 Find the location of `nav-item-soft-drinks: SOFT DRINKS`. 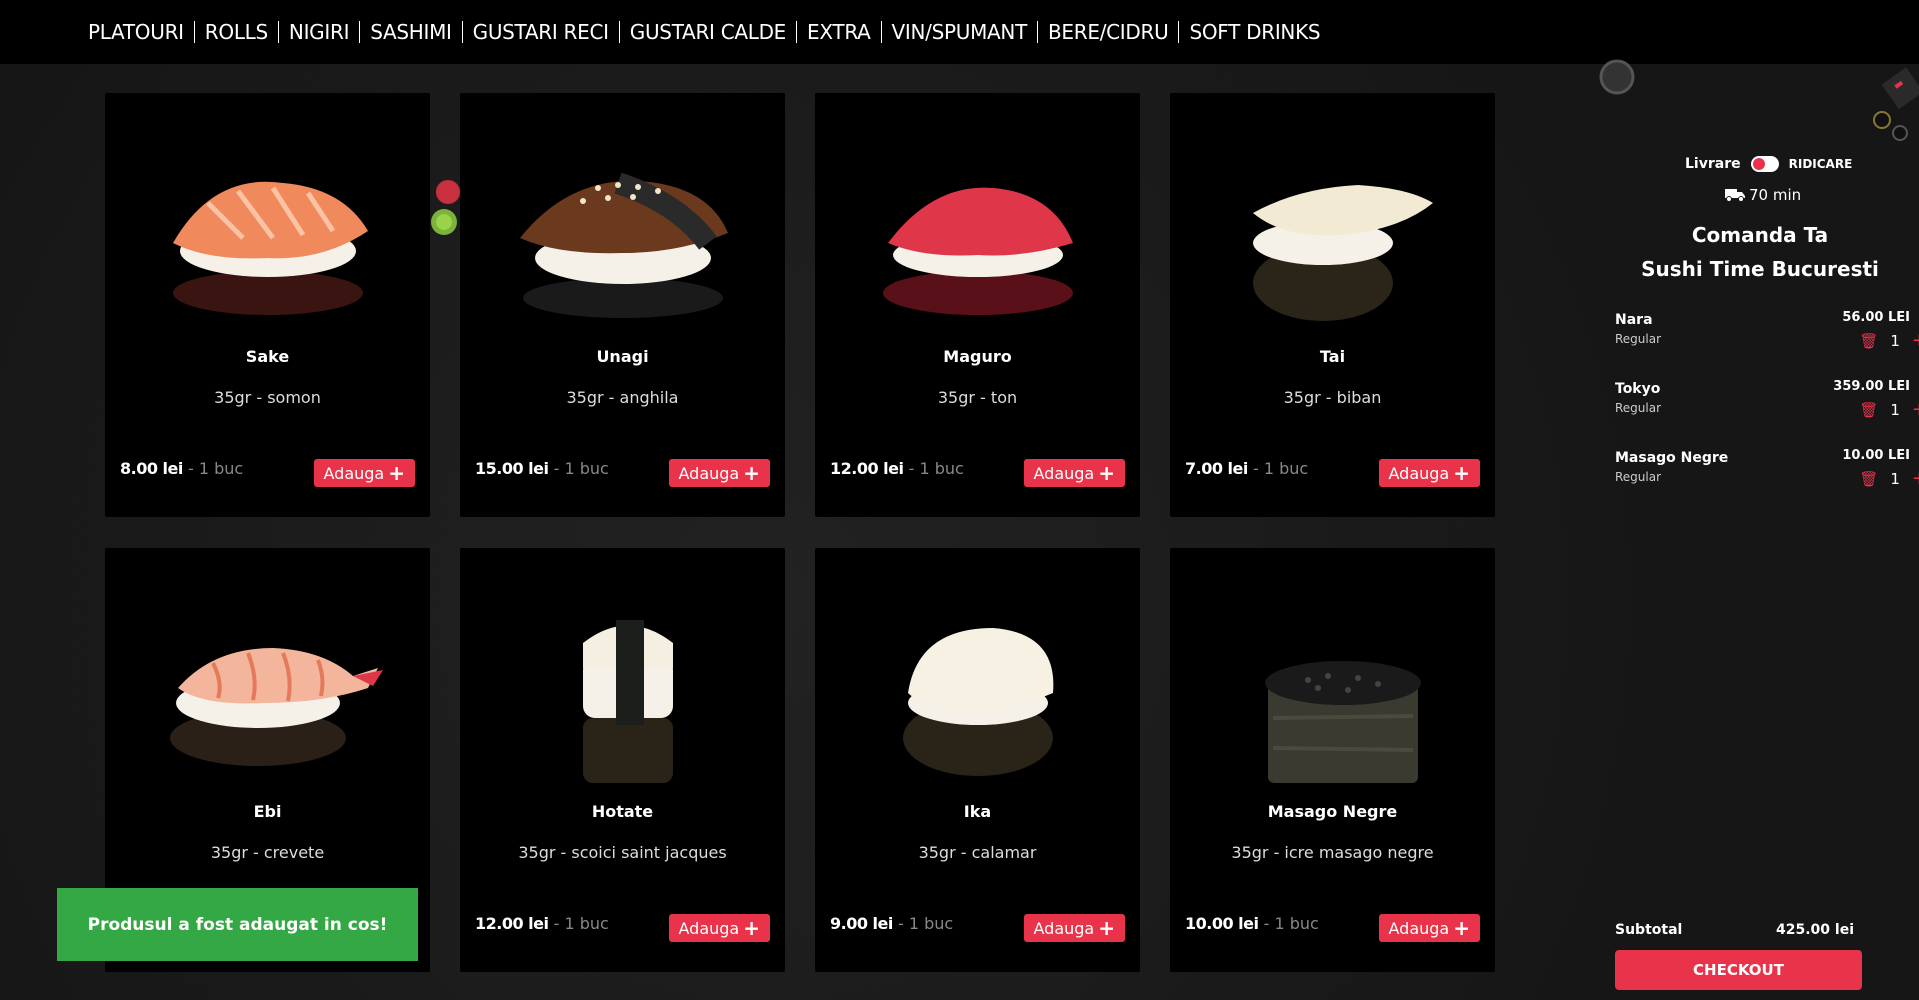

nav-item-soft-drinks: SOFT DRINKS is located at coordinates (1254, 32).